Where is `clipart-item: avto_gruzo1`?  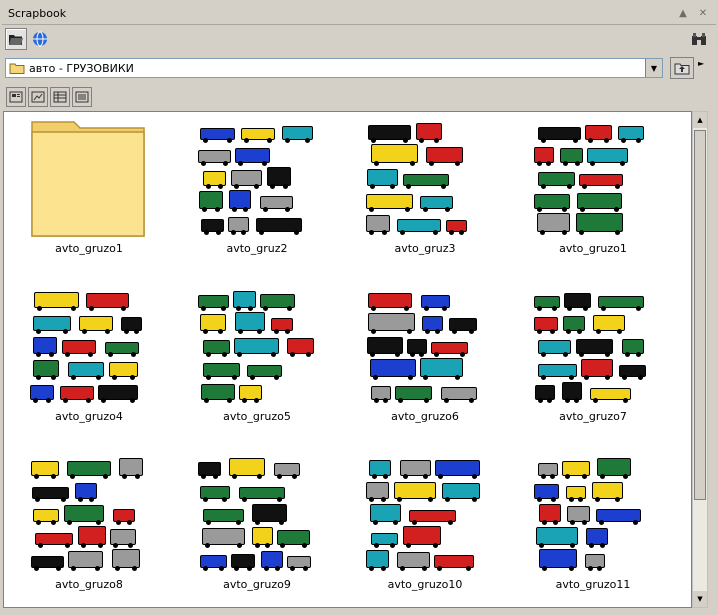
clipart-item: avto_gruzo1 is located at coordinates (593, 196).